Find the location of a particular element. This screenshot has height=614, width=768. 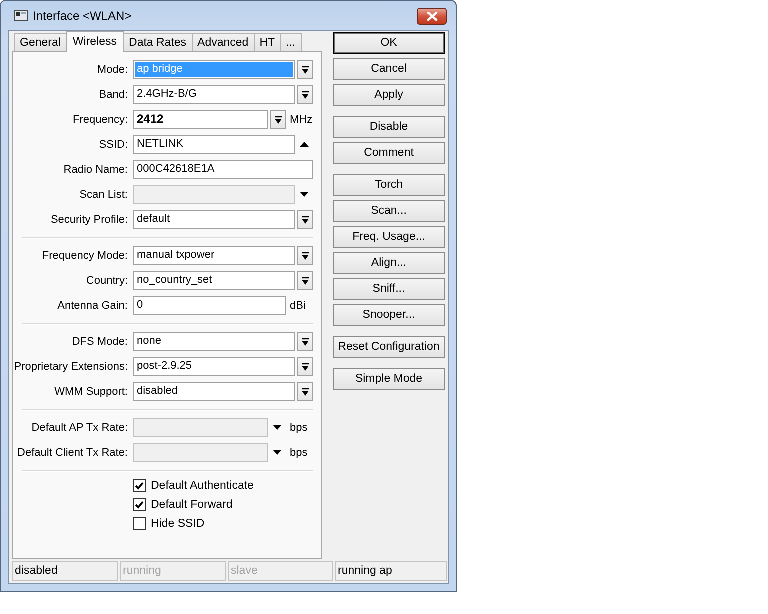

triangle-up-icon is located at coordinates (304, 144).